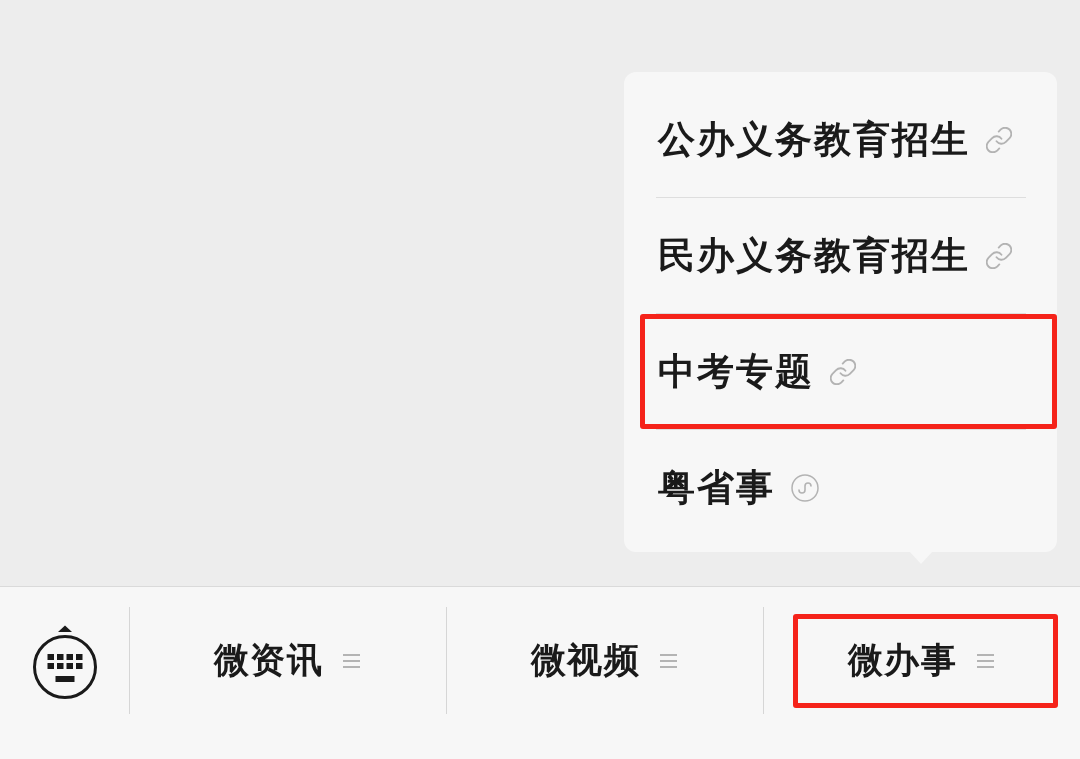 This screenshot has width=1080, height=759. I want to click on menu-item: 公办义务教育招生, so click(848, 139).